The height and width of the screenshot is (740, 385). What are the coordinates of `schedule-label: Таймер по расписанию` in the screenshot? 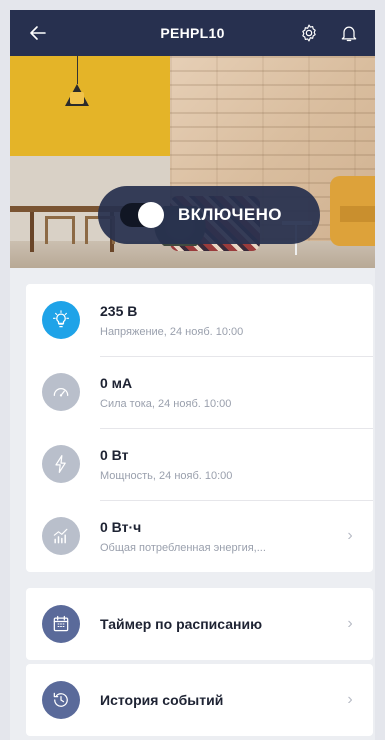 It's located at (181, 624).